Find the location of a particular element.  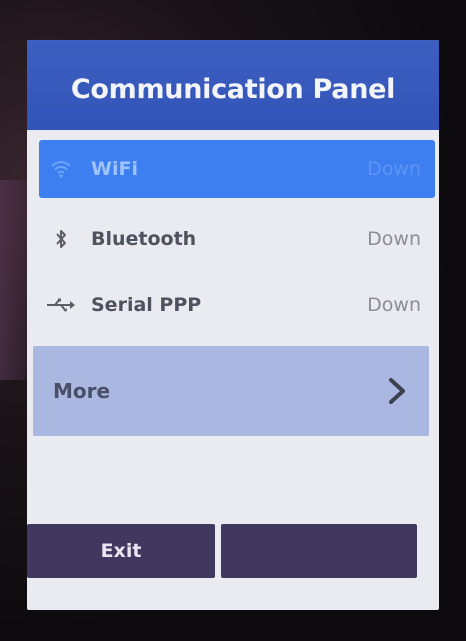

panel-header: Communication Panel is located at coordinates (233, 85).